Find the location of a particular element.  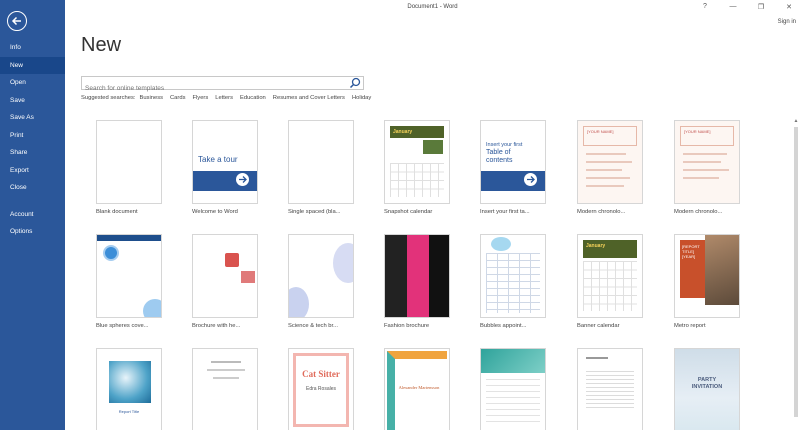

fashion-panel is located at coordinates (396, 276).